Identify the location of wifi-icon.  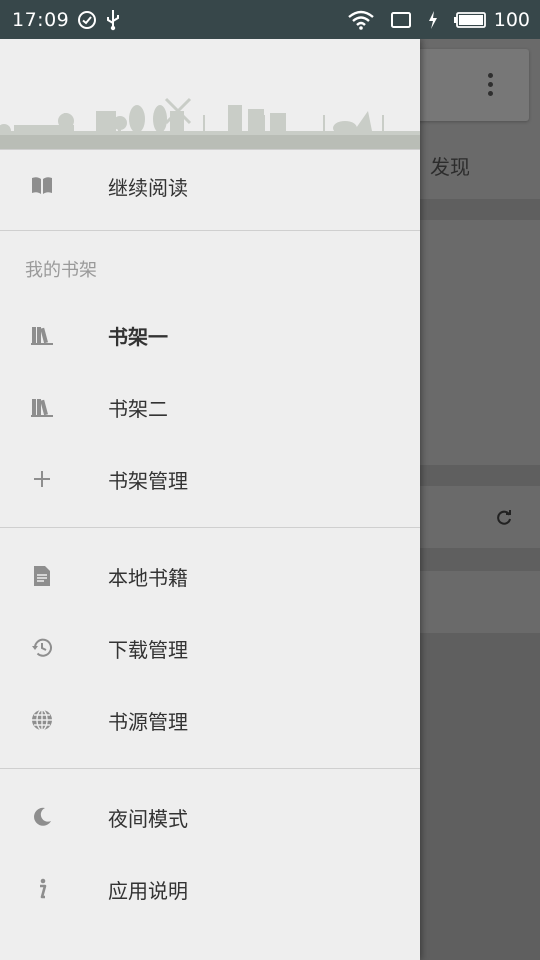
(360, 20).